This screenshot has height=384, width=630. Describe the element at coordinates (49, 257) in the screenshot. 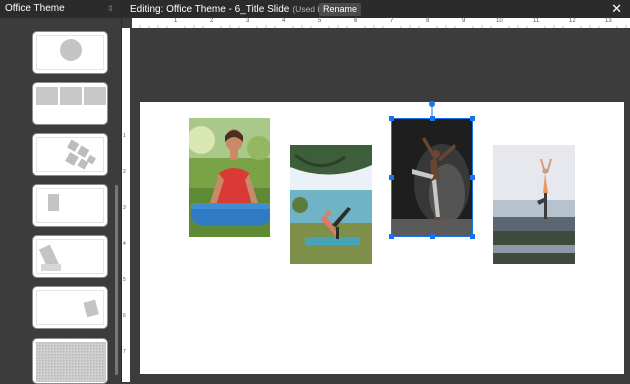

I see `tilted-phone-placeholder-icon` at that location.